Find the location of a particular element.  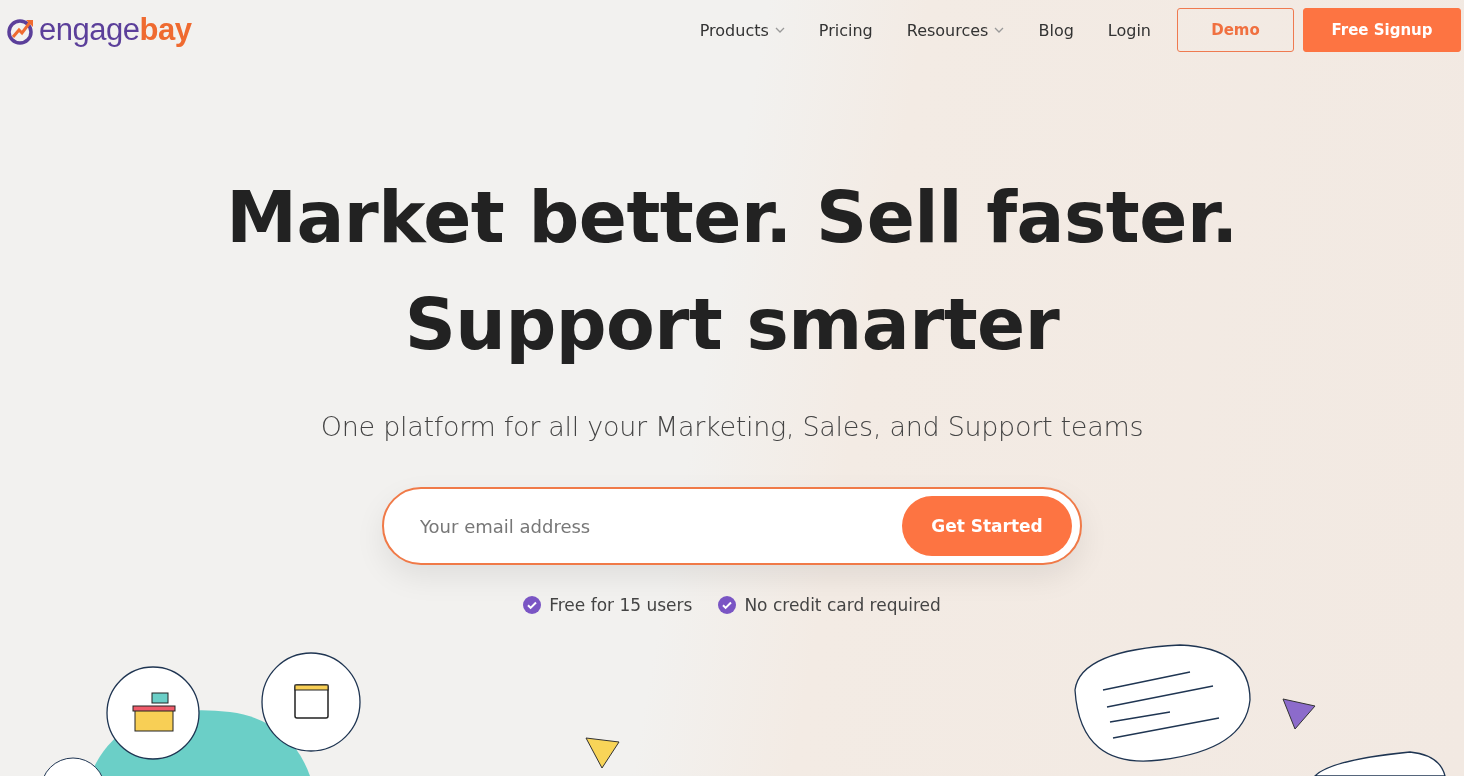

nav-link: Pricing is located at coordinates (845, 30).